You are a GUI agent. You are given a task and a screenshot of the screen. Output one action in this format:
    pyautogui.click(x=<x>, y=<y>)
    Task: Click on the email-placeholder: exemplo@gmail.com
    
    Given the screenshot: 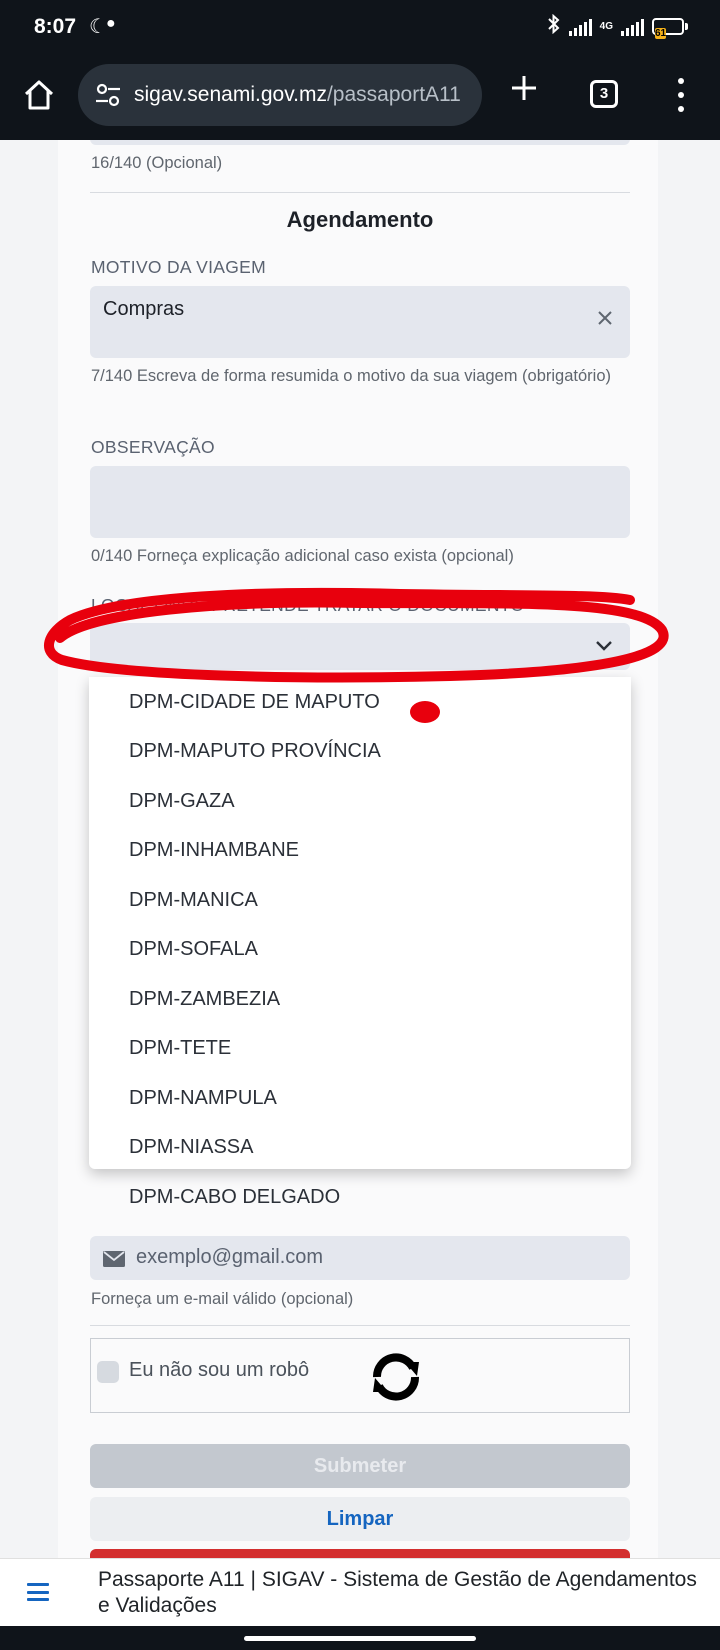 What is the action you would take?
    pyautogui.click(x=230, y=1257)
    